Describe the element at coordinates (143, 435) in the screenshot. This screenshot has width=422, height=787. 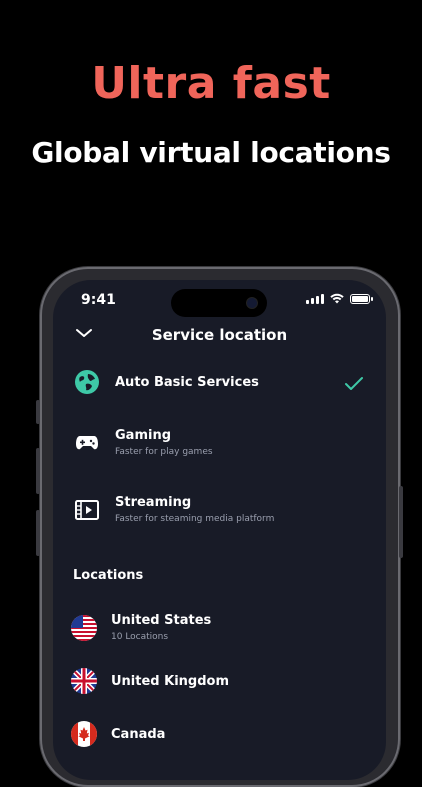
I see `service-name: Gaming` at that location.